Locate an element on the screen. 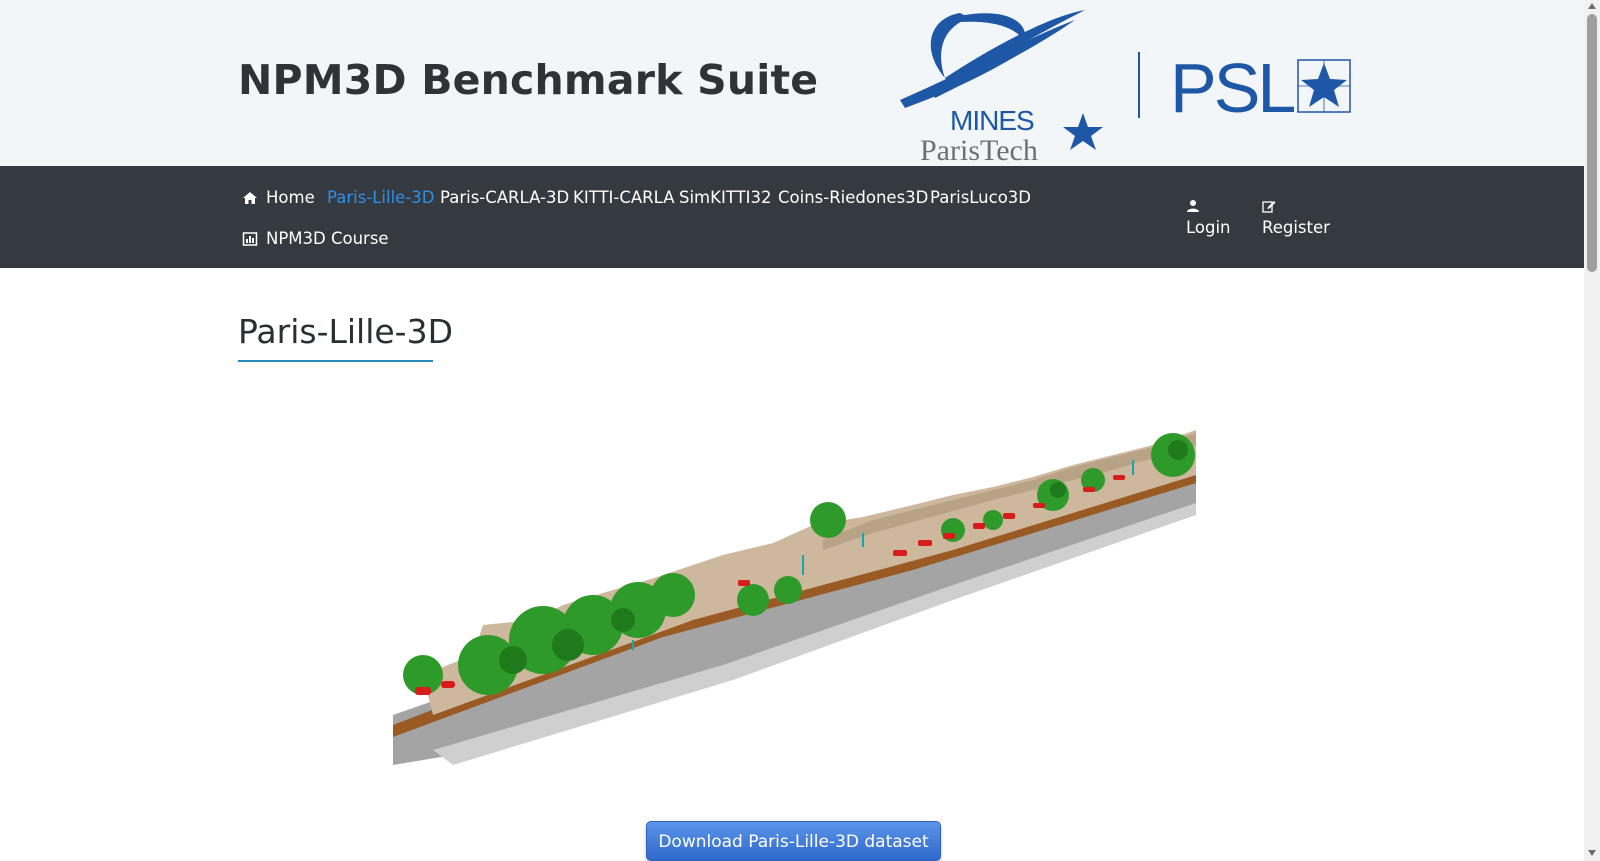  home-icon is located at coordinates (250, 198).